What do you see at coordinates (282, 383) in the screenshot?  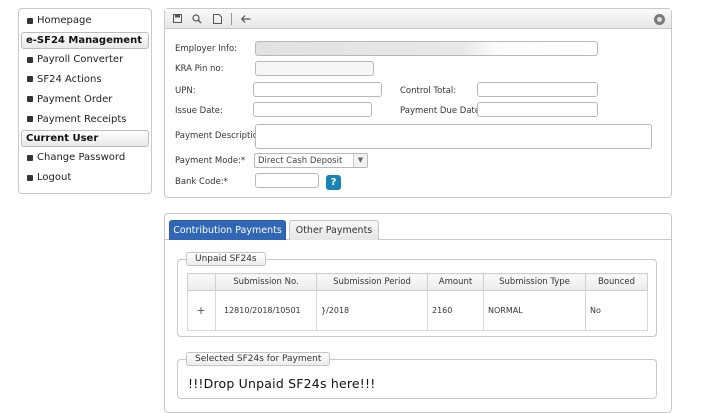 I see `dropzone-instruction: !!!Drop Unpaid SF24s here!!!` at bounding box center [282, 383].